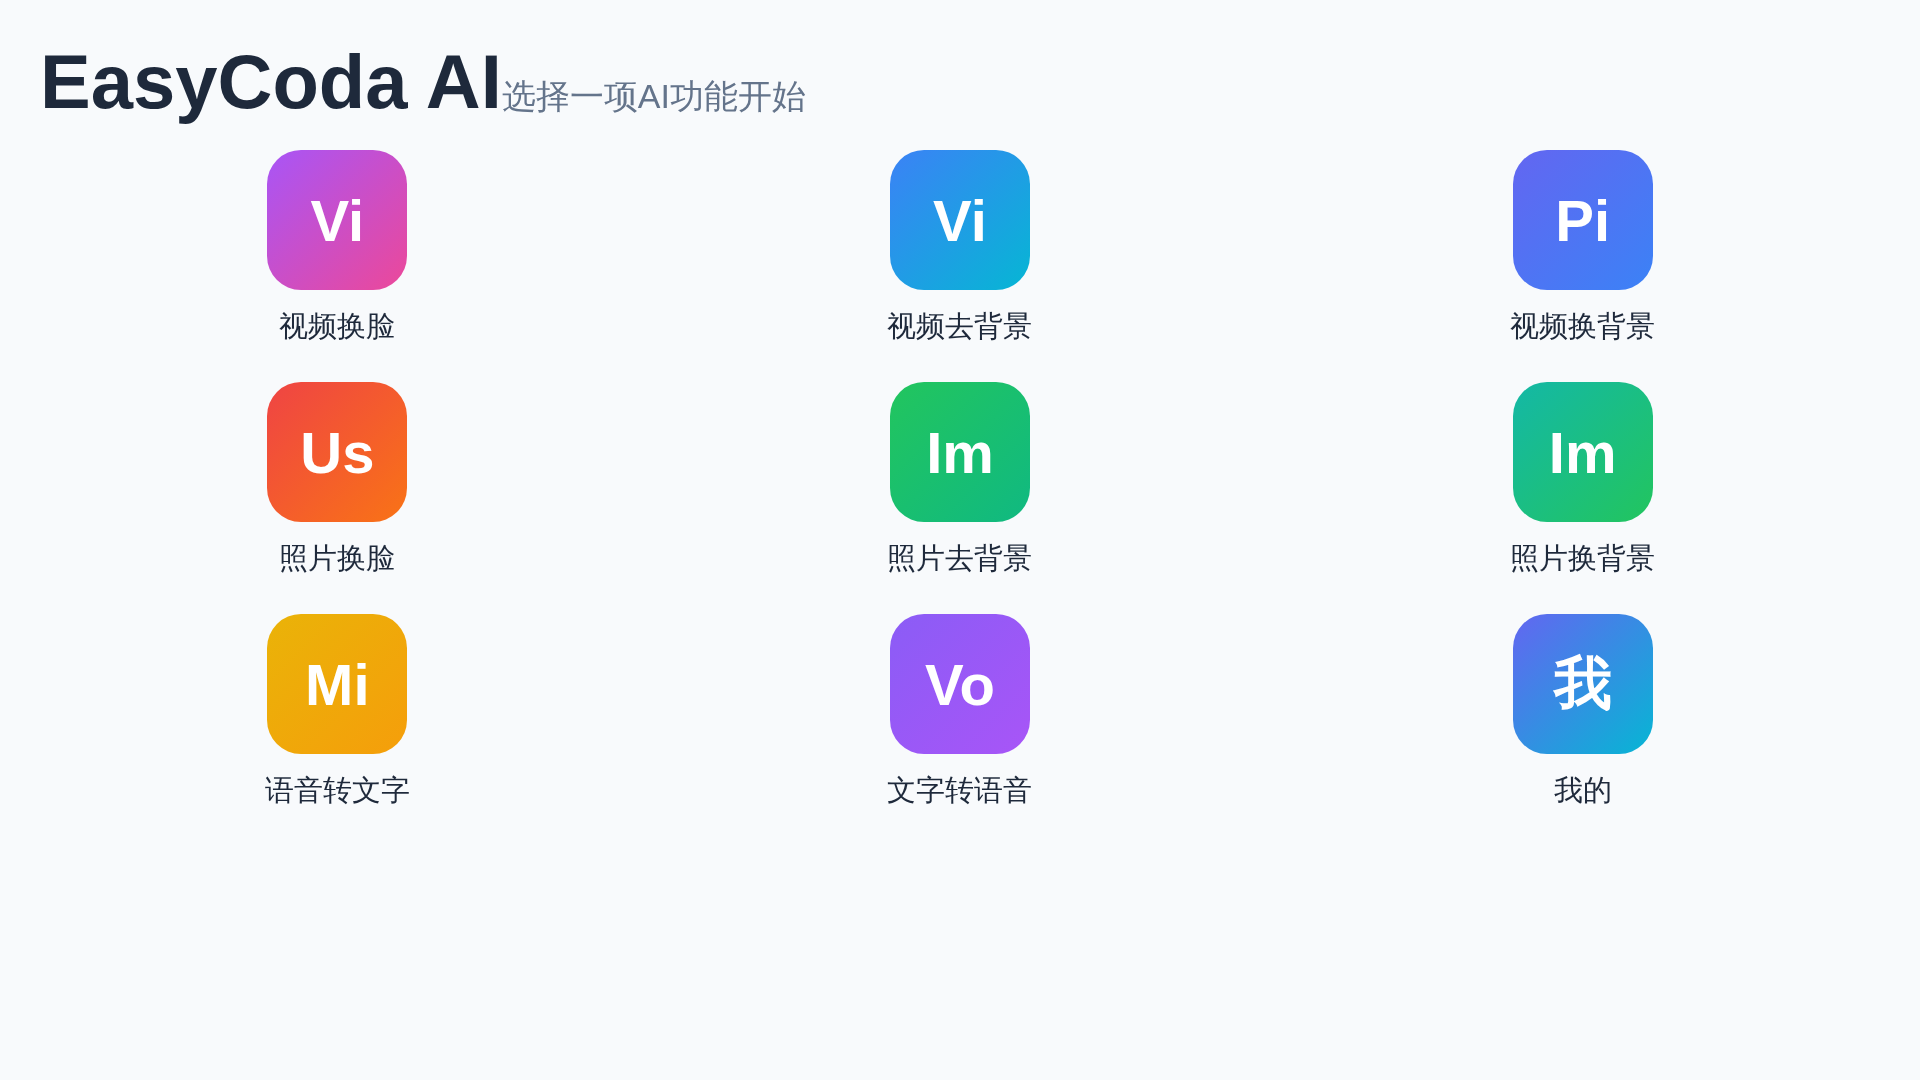 Image resolution: width=1920 pixels, height=1080 pixels. What do you see at coordinates (1582, 220) in the screenshot?
I see `feature-tile: Pi` at bounding box center [1582, 220].